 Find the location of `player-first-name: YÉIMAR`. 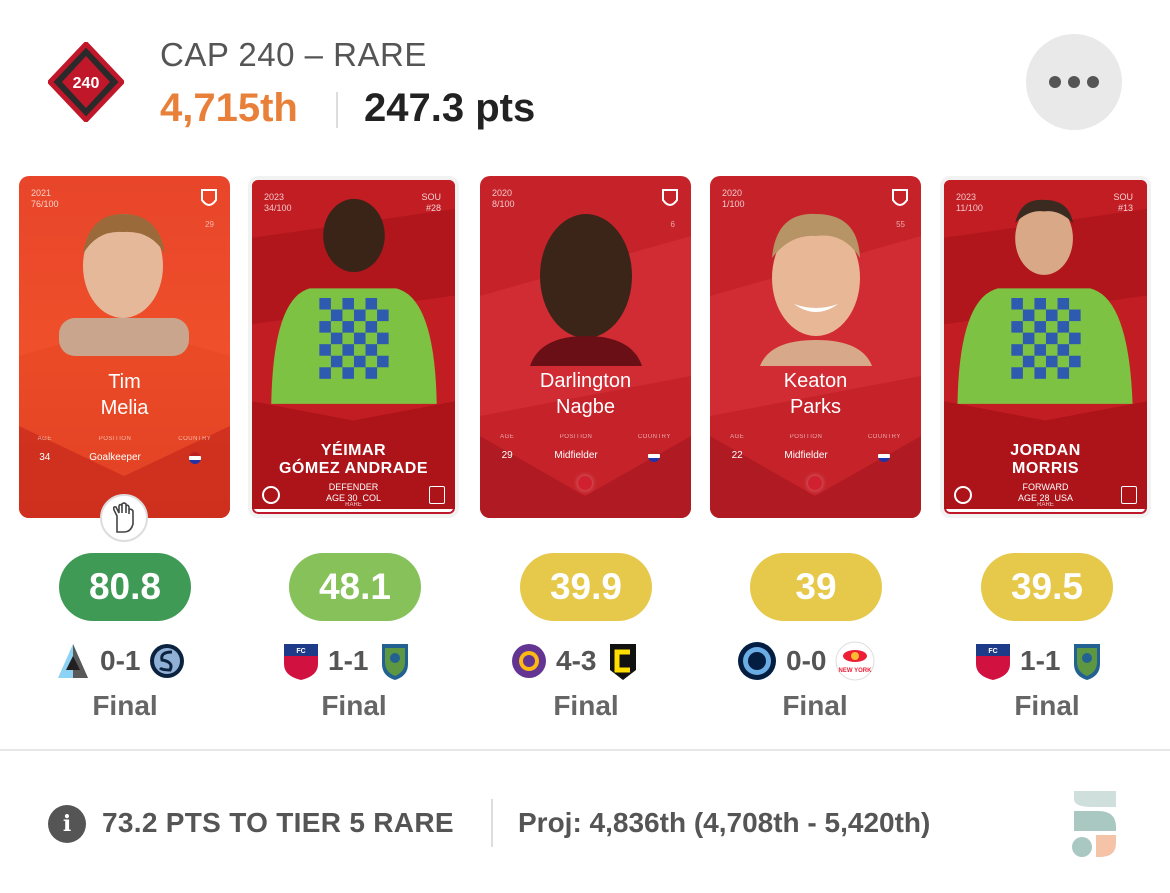

player-first-name: YÉIMAR is located at coordinates (353, 450).